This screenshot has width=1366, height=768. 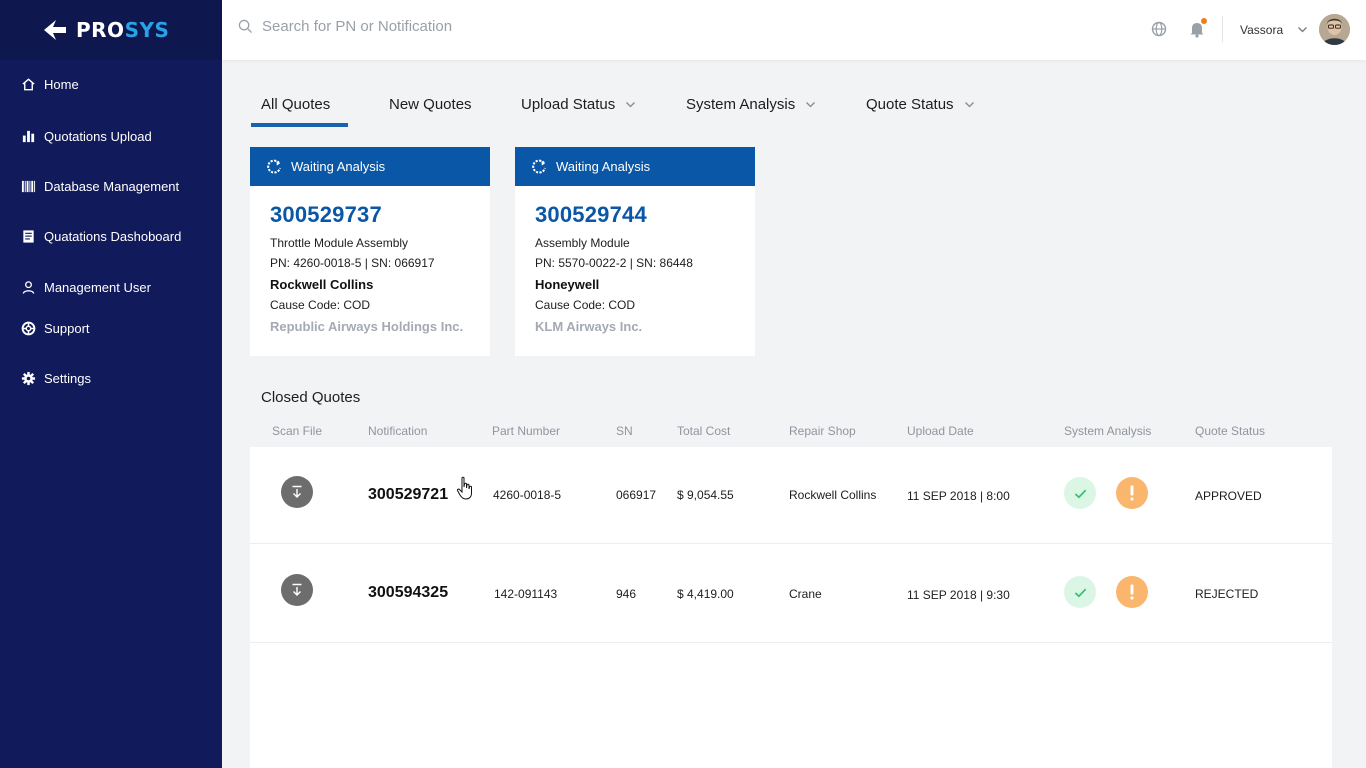 I want to click on tab-system-analysis: System Analysis, so click(x=751, y=104).